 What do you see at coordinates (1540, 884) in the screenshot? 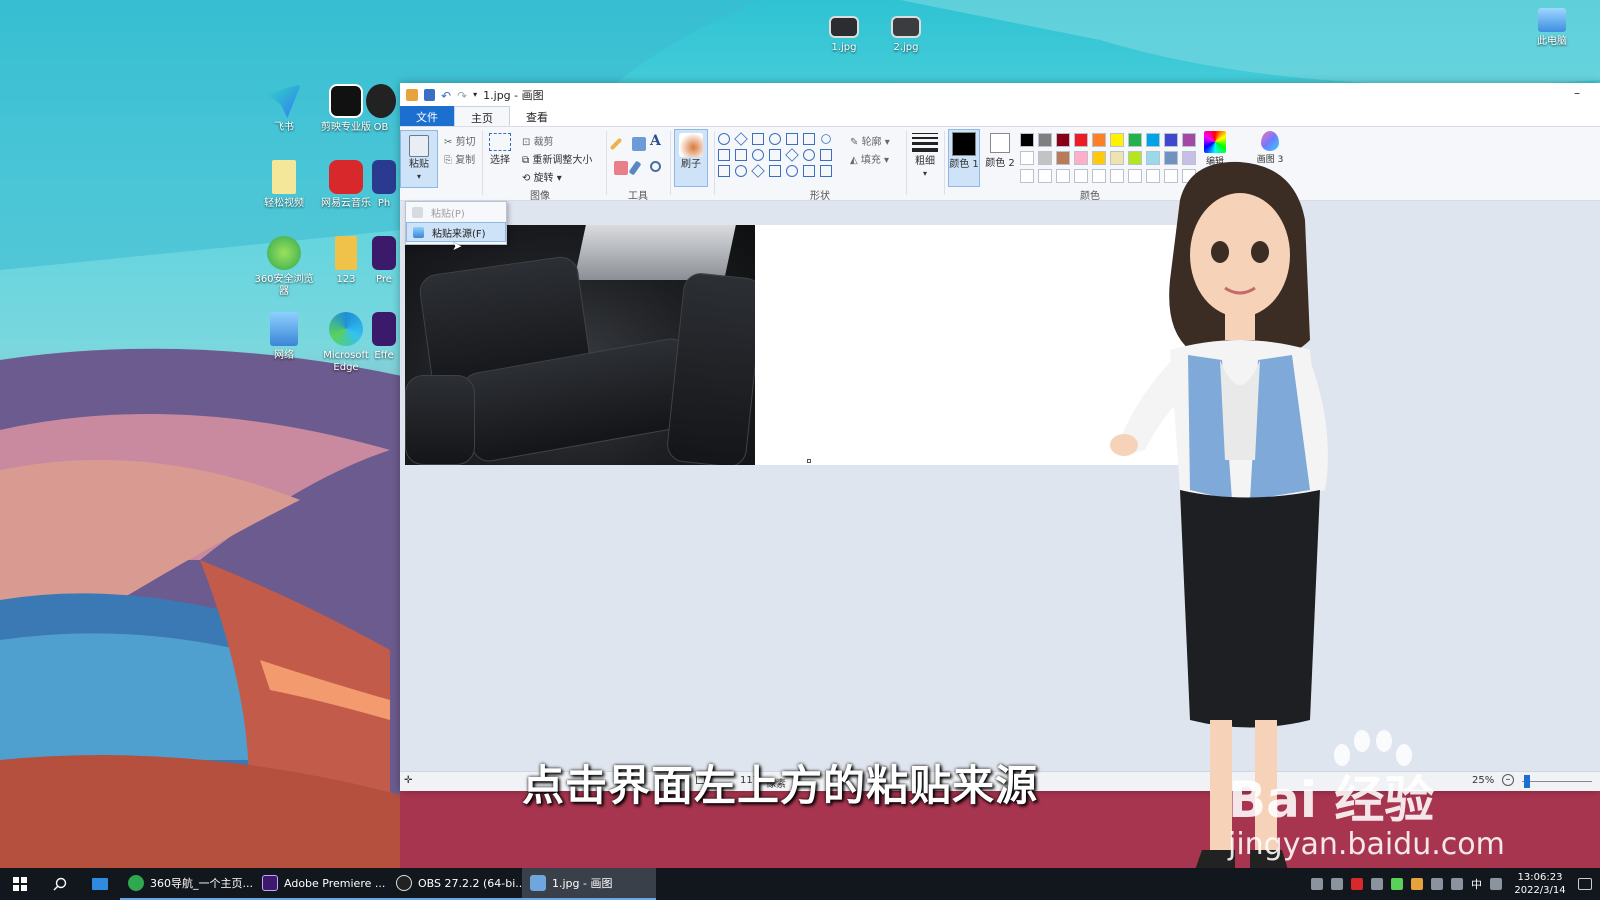
I see `clock: 13:06:23 2022/3/14` at bounding box center [1540, 884].